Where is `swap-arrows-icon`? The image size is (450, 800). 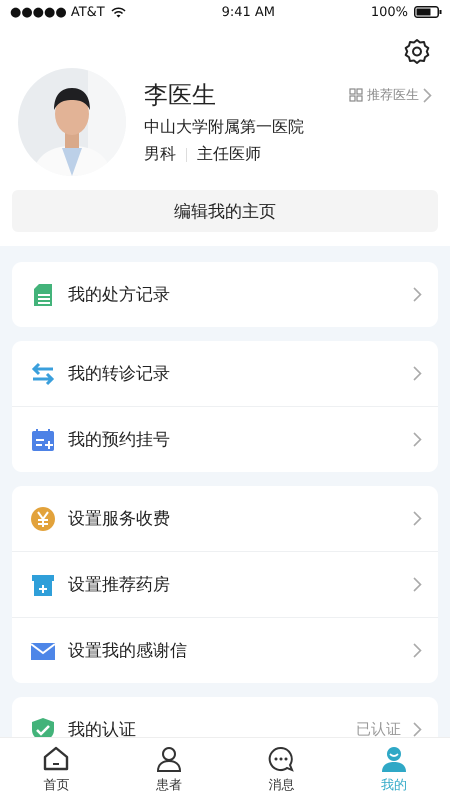
swap-arrows-icon is located at coordinates (43, 373).